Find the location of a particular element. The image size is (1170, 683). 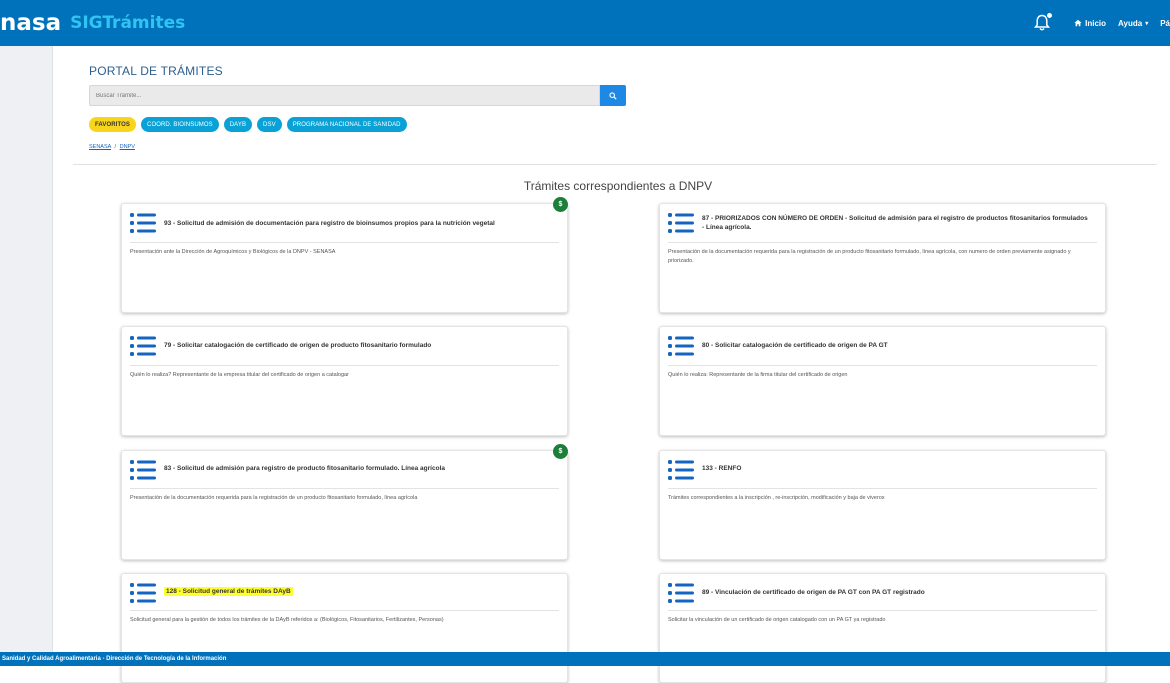

top-navbar: nasa SIGTrámites Inicio Ayuda ▾ Pá is located at coordinates (585, 23).